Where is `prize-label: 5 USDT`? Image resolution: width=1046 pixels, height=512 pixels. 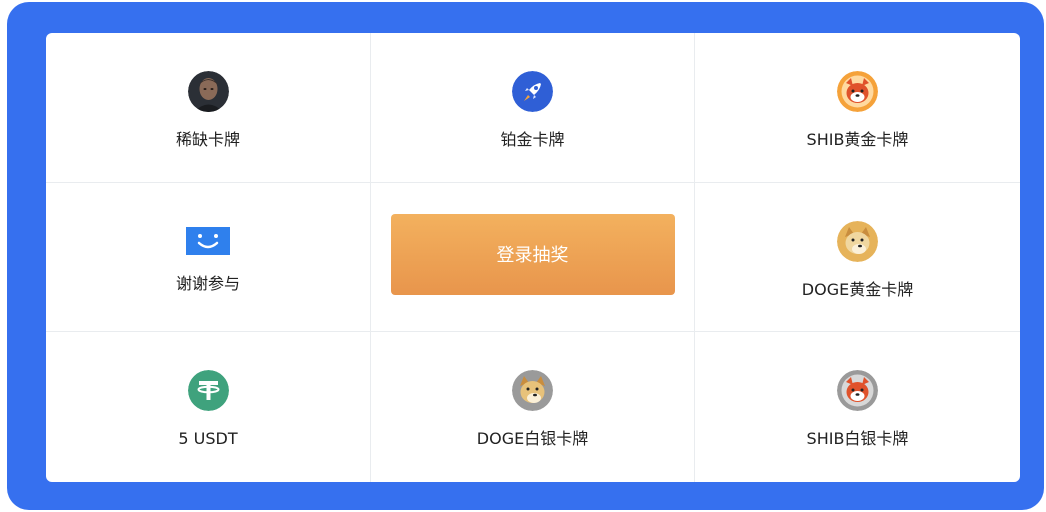
prize-label: 5 USDT is located at coordinates (208, 438).